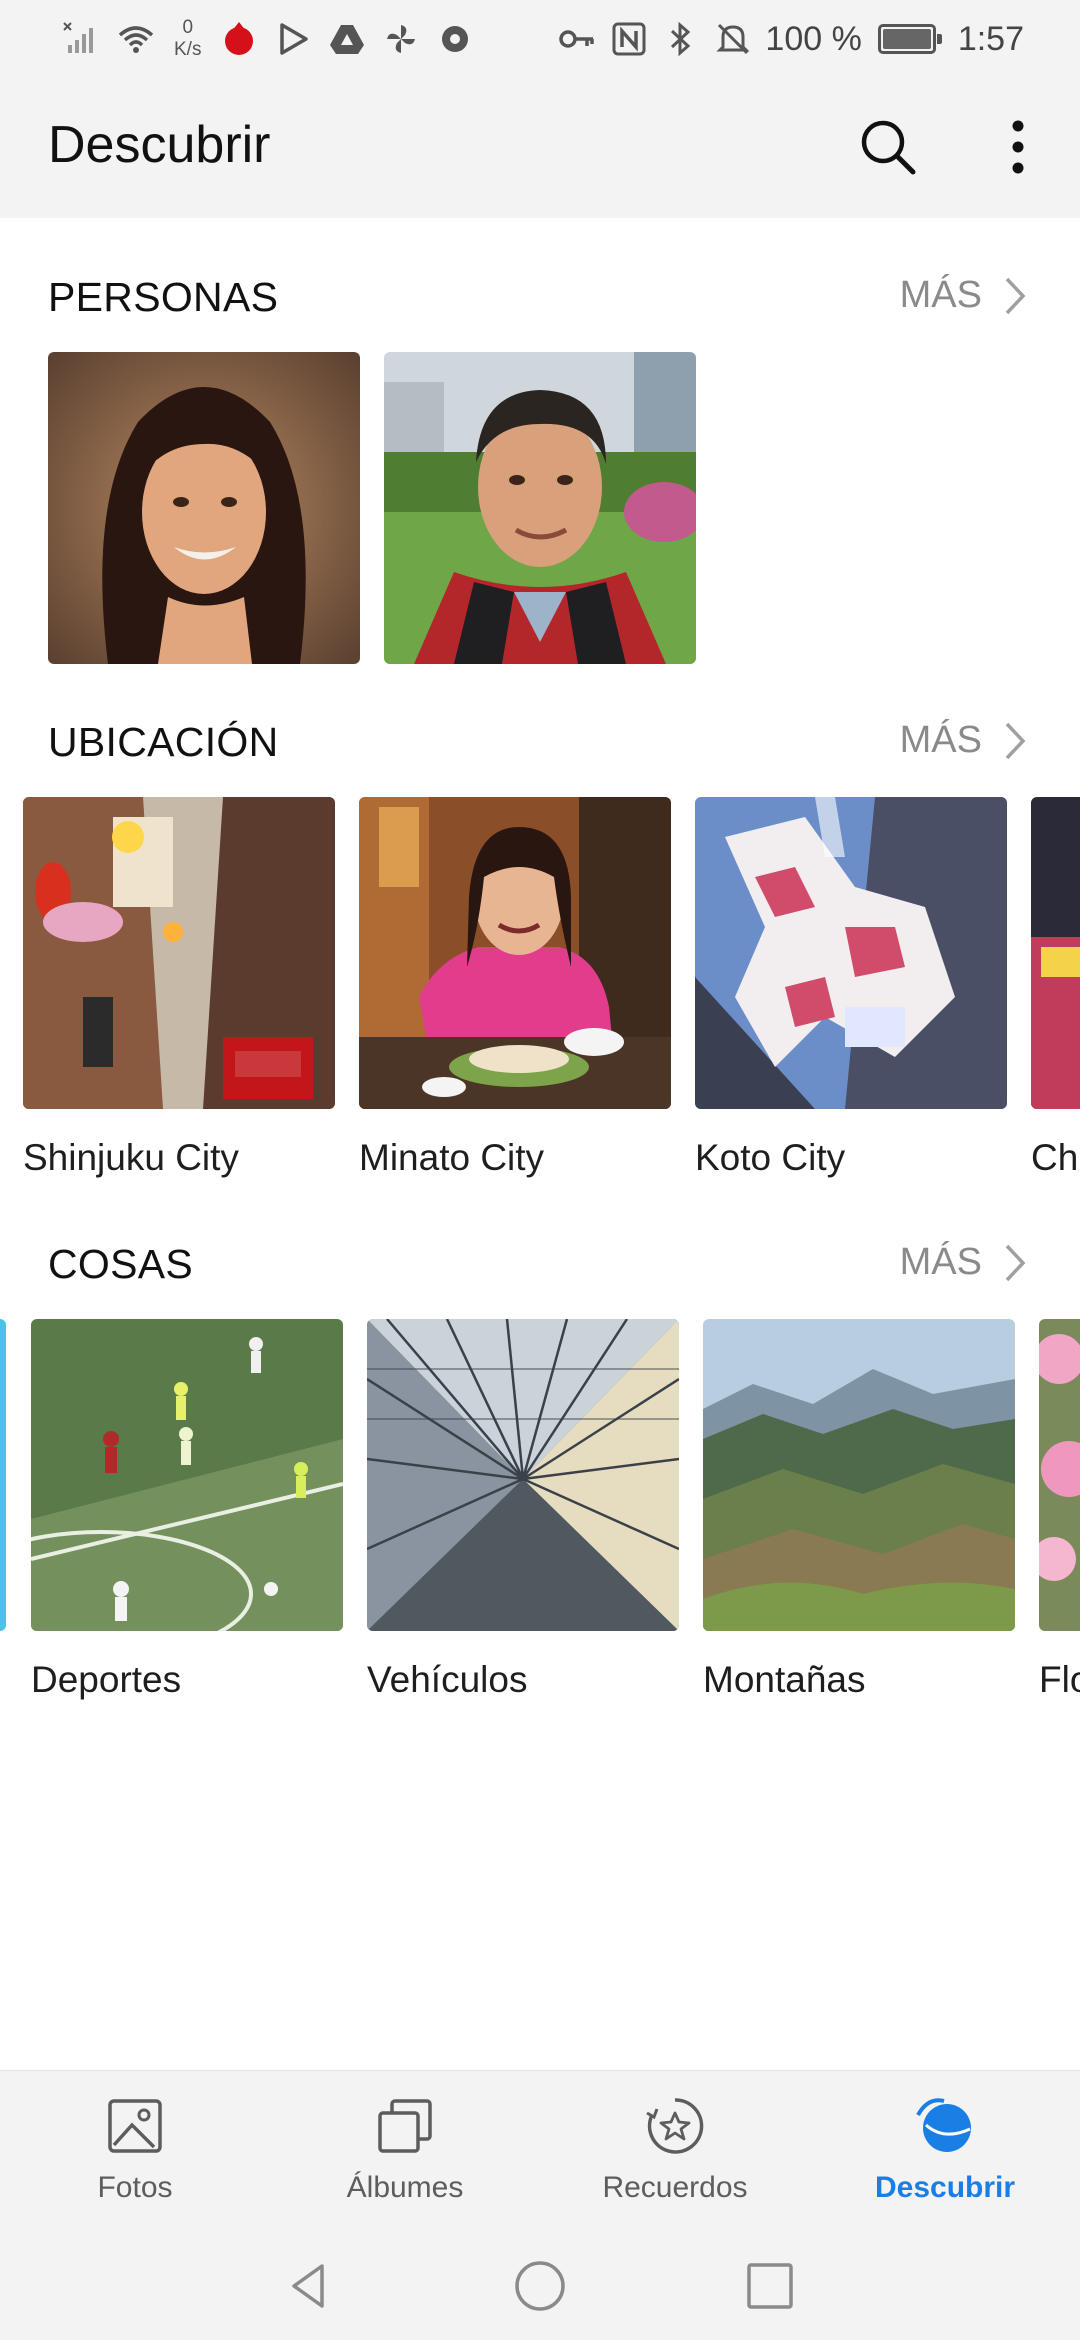 The width and height of the screenshot is (1080, 2340). I want to click on soccer-field-photo, so click(187, 1475).